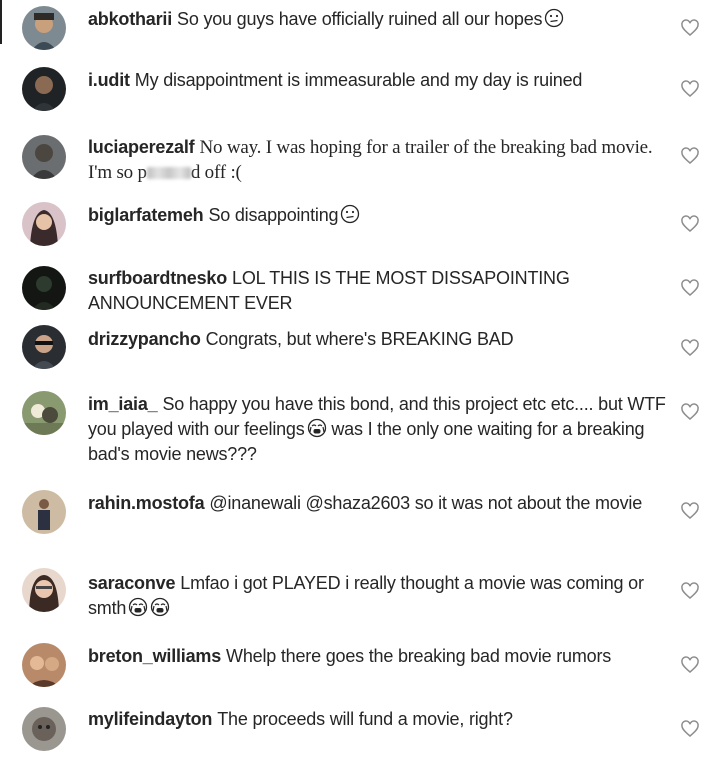 This screenshot has width=725, height=761. What do you see at coordinates (378, 215) in the screenshot?
I see `comment-text: biglarfatemeh So disappointing` at bounding box center [378, 215].